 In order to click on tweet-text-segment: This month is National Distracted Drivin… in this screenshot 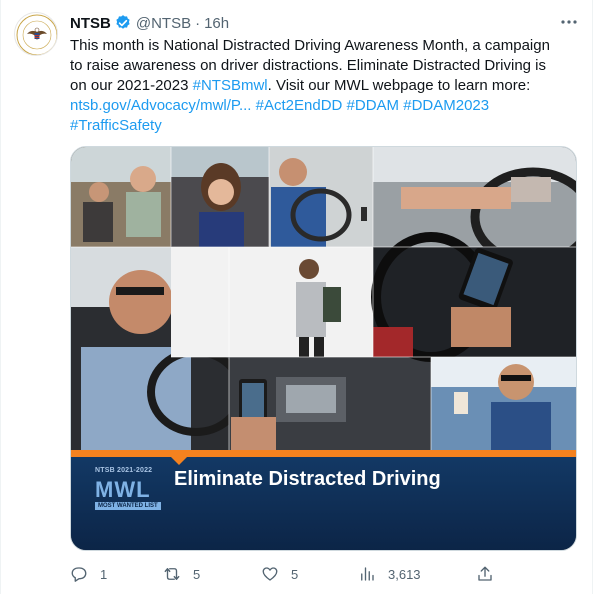, I will do `click(310, 45)`.